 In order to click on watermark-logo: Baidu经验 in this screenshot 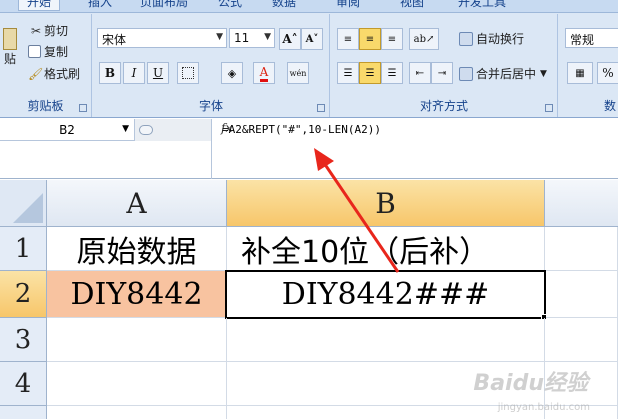, I will do `click(530, 383)`.